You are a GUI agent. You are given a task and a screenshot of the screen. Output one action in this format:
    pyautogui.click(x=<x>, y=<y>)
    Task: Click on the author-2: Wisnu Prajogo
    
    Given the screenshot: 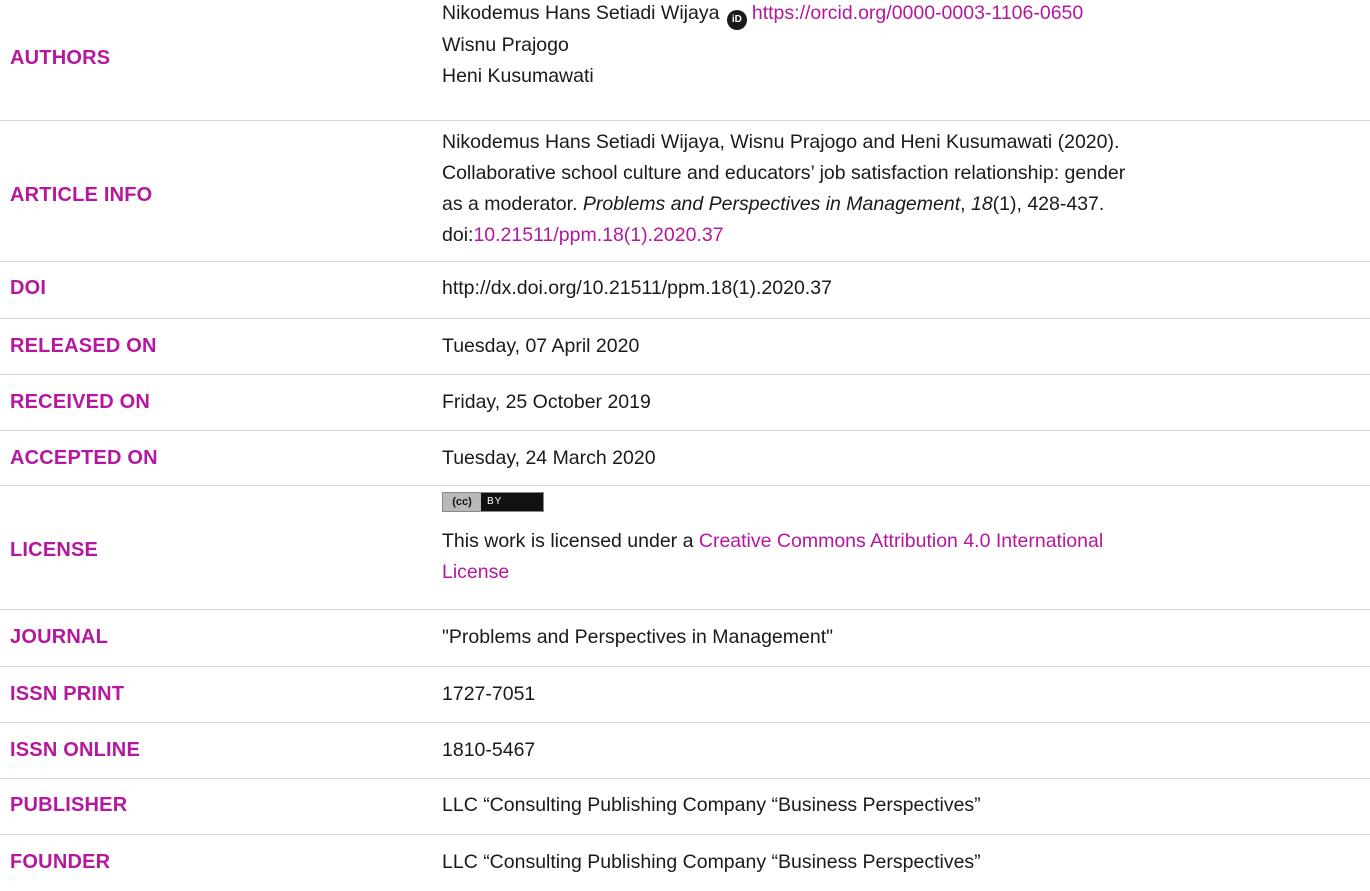 What is the action you would take?
    pyautogui.click(x=505, y=45)
    